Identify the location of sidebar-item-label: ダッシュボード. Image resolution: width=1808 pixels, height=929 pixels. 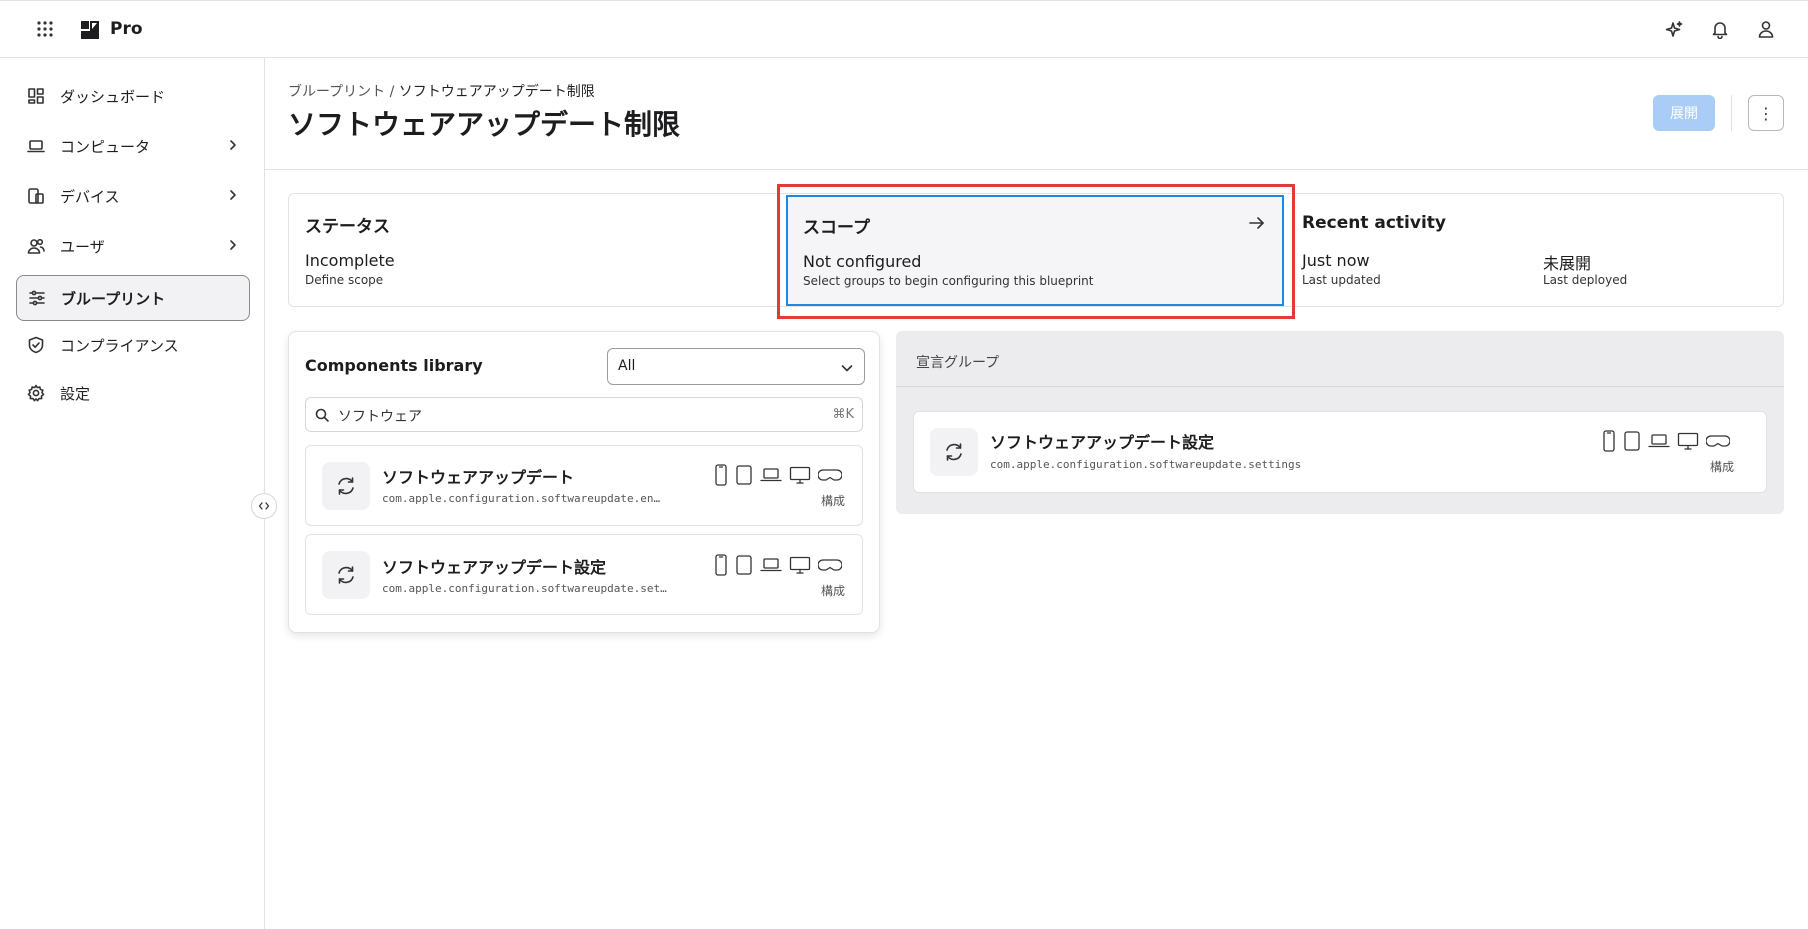
(113, 96).